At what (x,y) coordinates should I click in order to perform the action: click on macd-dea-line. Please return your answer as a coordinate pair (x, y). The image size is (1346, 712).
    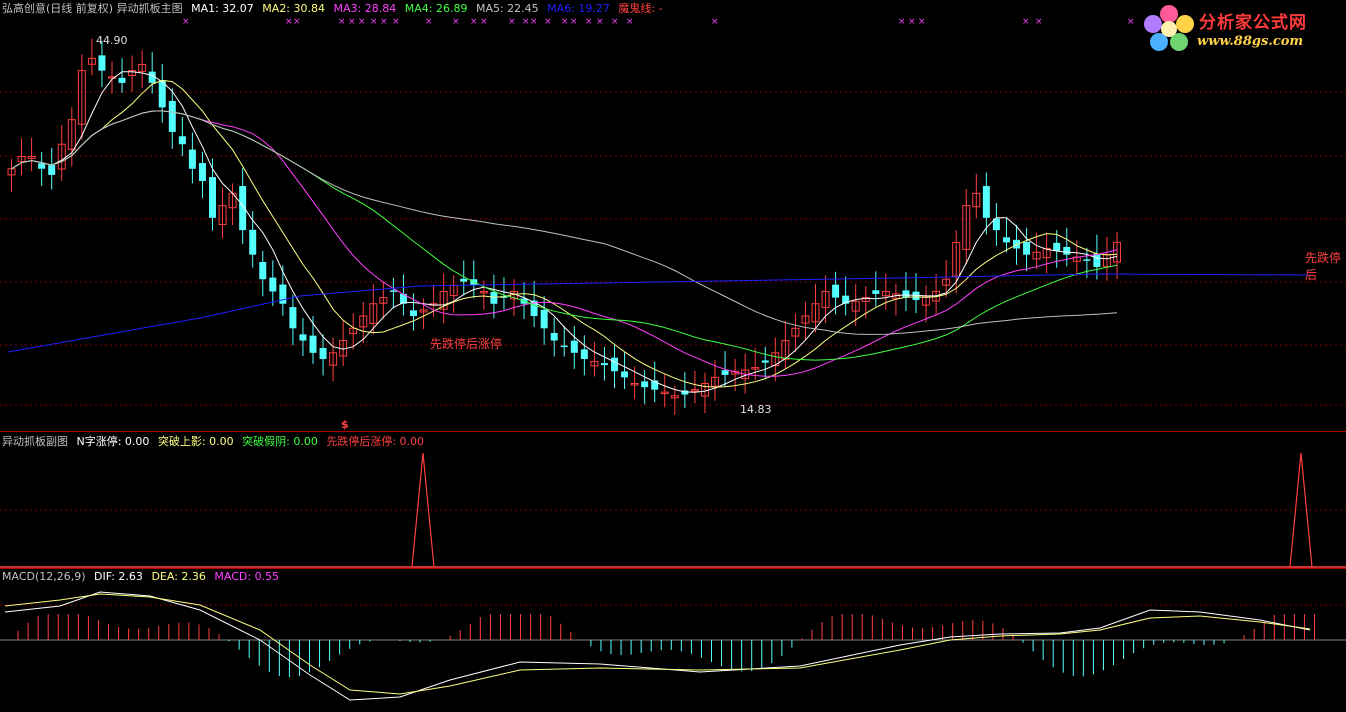
    Looking at the image, I should click on (657, 644).